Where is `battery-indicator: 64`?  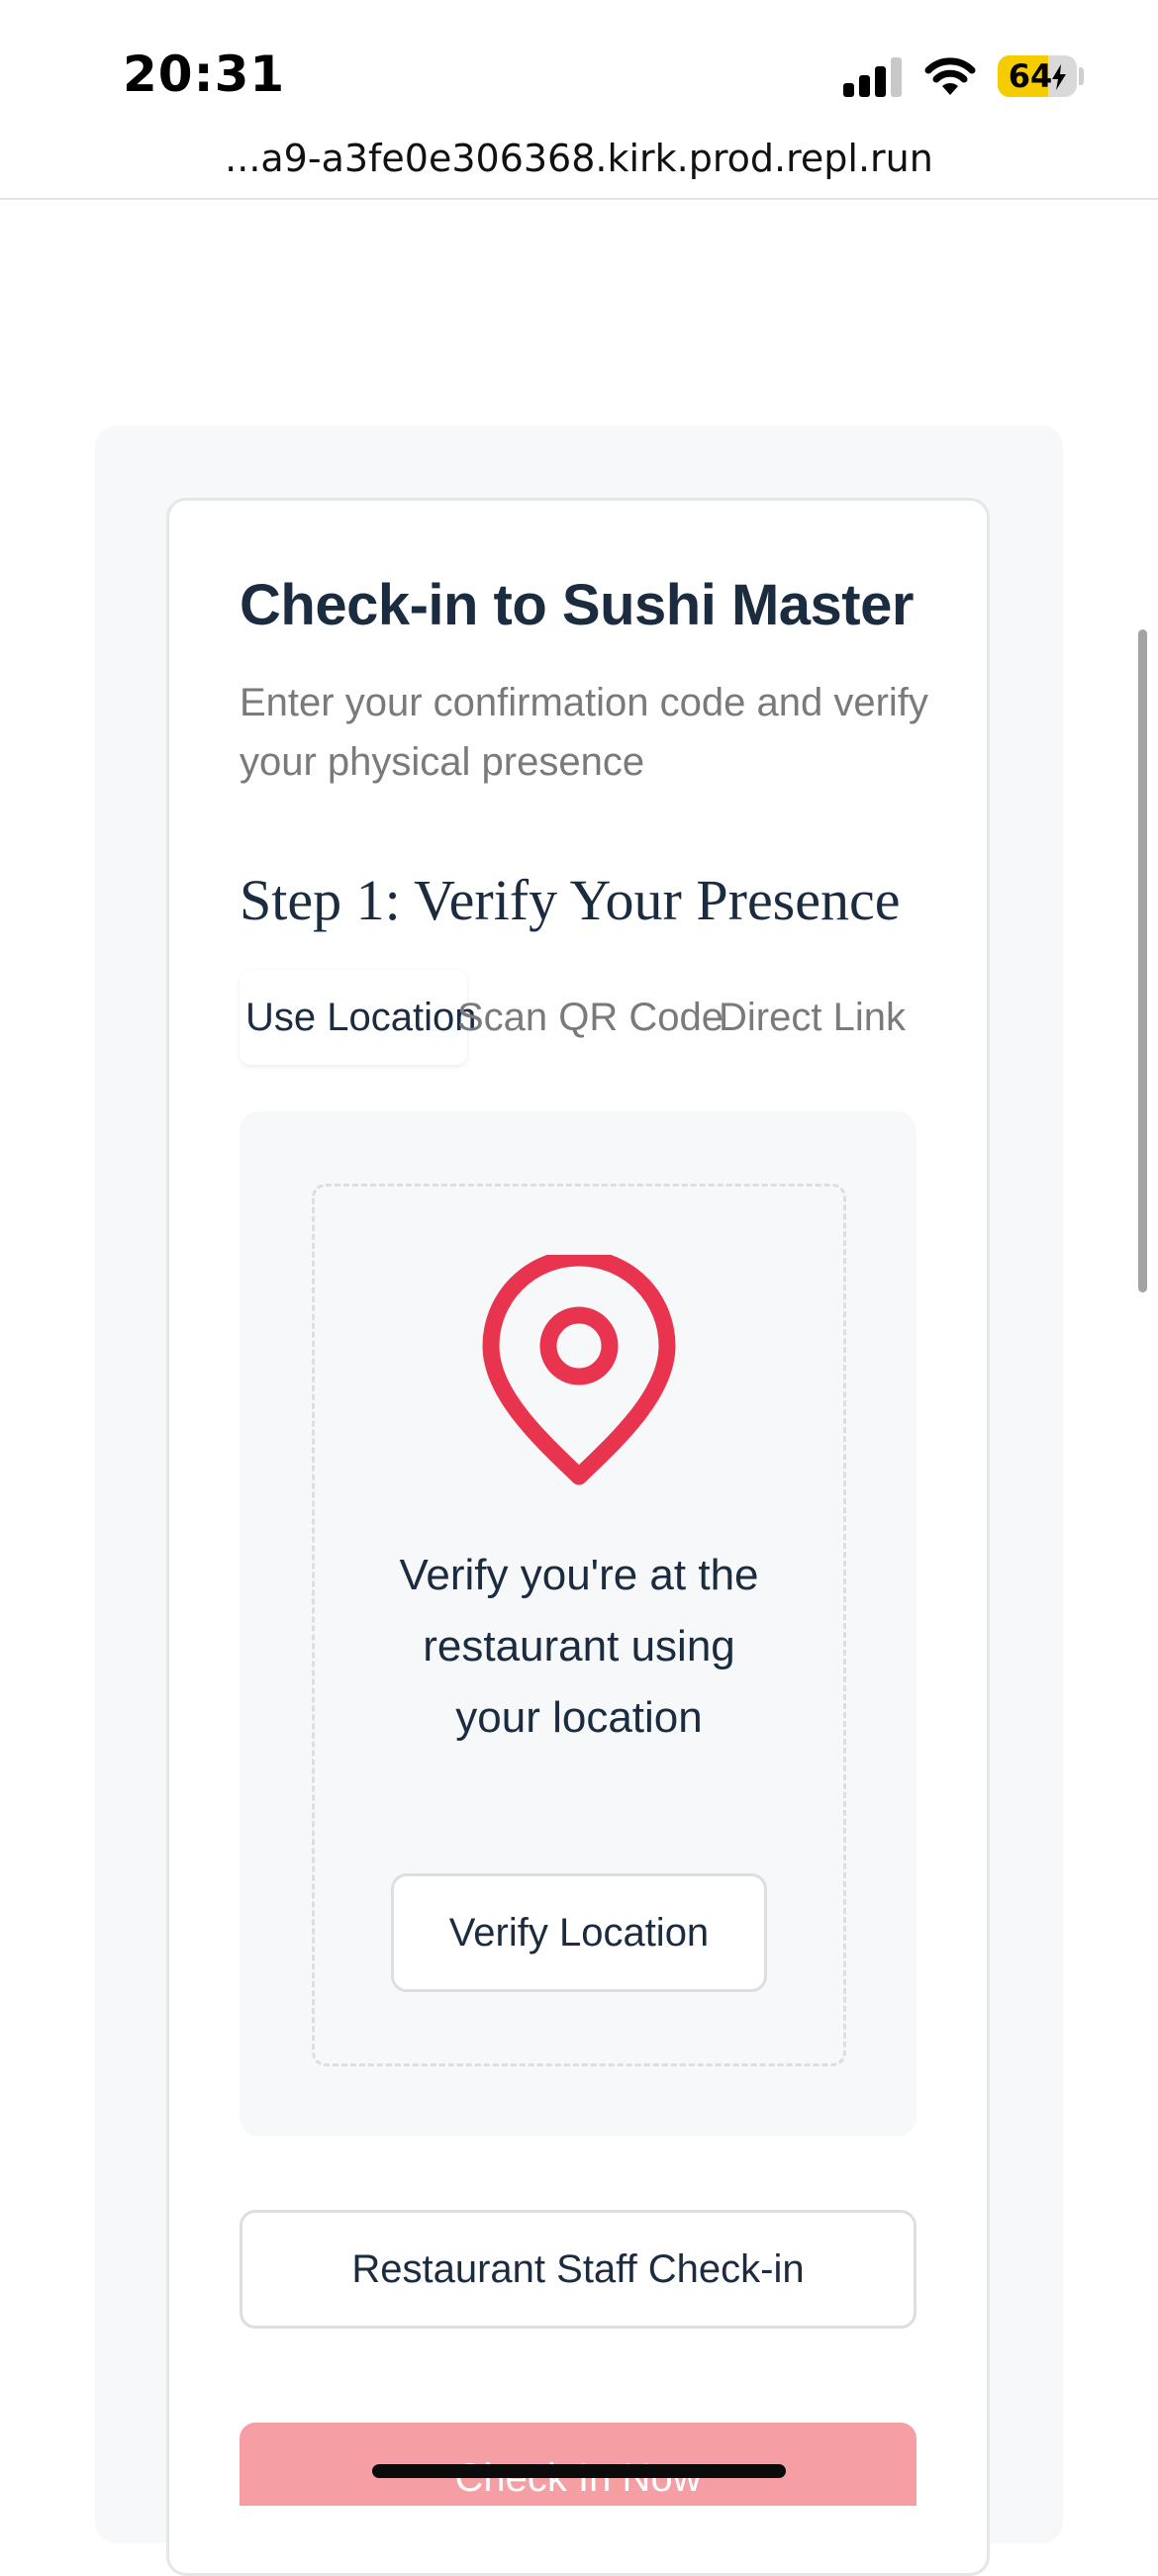 battery-indicator: 64 is located at coordinates (1037, 76).